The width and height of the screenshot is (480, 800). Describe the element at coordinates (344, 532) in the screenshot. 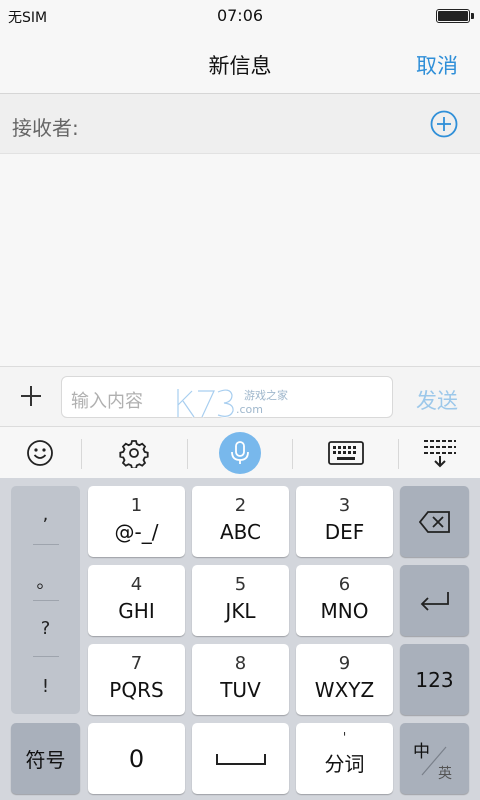

I see `key-letters: DEF` at that location.